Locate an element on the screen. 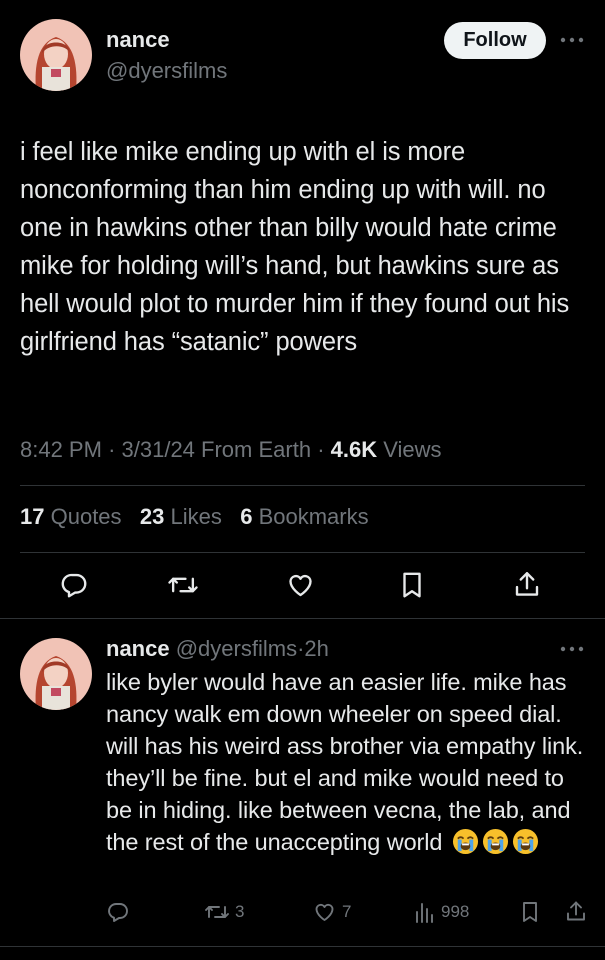 The width and height of the screenshot is (605, 960). reply-retweet-button: 3 is located at coordinates (224, 912).